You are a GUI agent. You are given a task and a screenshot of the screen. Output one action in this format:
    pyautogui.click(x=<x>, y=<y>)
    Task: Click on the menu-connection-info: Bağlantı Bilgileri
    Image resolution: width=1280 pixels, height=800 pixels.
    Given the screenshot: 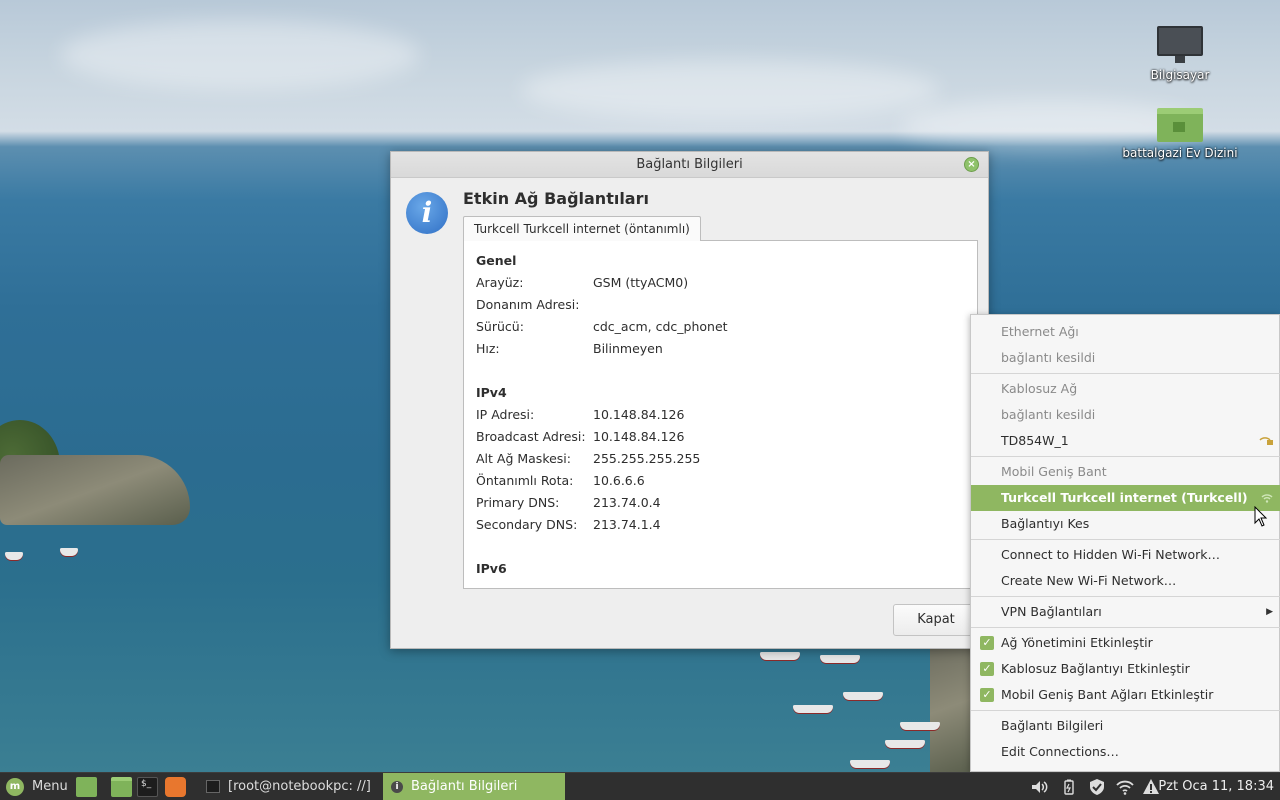 What is the action you would take?
    pyautogui.click(x=1125, y=726)
    